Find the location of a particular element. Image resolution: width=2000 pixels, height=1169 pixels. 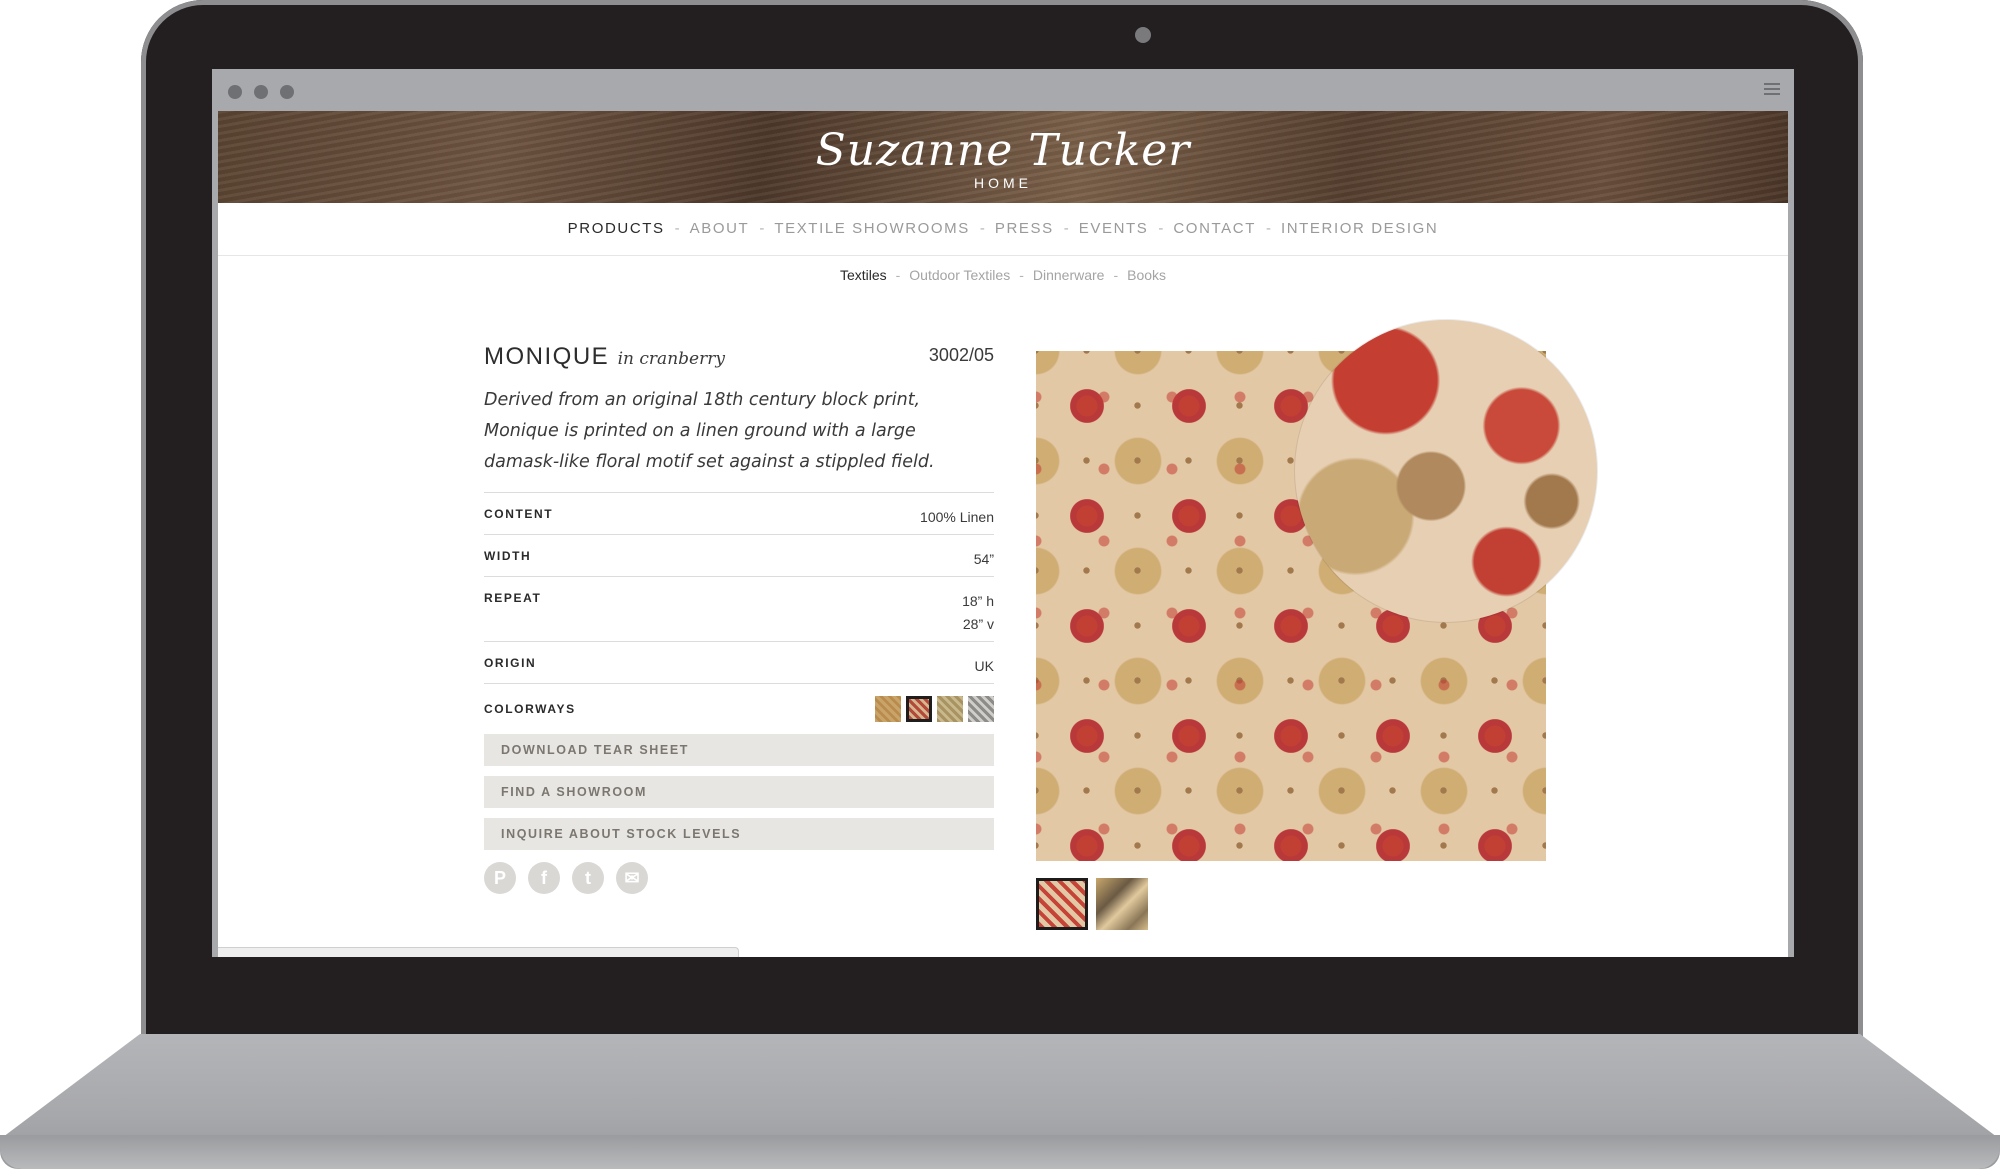

site-header: Suzanne Tucker HOME is located at coordinates (1003, 157).